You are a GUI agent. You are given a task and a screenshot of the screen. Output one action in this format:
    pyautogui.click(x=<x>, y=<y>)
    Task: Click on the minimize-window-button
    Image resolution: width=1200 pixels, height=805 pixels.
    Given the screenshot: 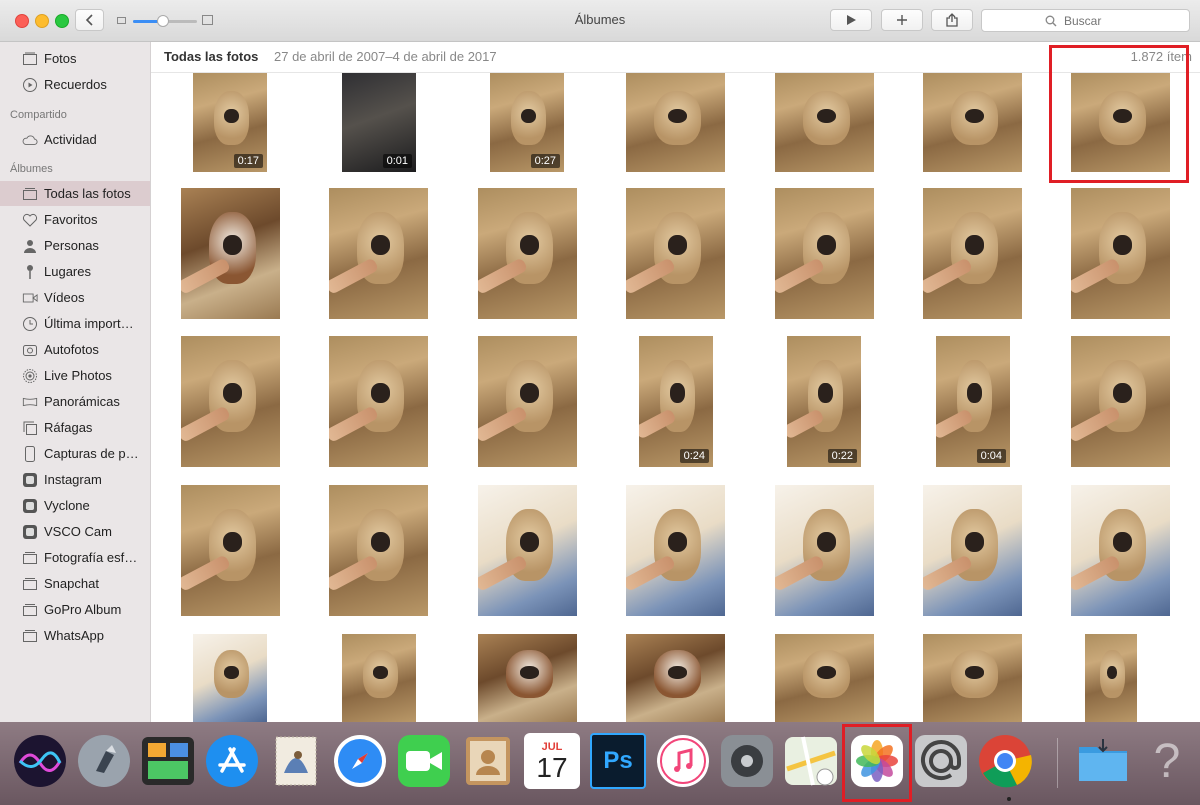 What is the action you would take?
    pyautogui.click(x=42, y=21)
    